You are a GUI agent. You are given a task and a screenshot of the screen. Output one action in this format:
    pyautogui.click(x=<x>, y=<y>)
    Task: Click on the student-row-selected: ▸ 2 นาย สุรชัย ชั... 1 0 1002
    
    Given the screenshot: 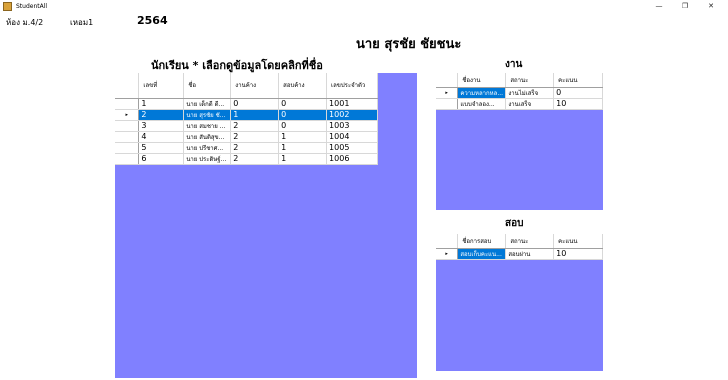 What is the action you would take?
    pyautogui.click(x=246, y=115)
    